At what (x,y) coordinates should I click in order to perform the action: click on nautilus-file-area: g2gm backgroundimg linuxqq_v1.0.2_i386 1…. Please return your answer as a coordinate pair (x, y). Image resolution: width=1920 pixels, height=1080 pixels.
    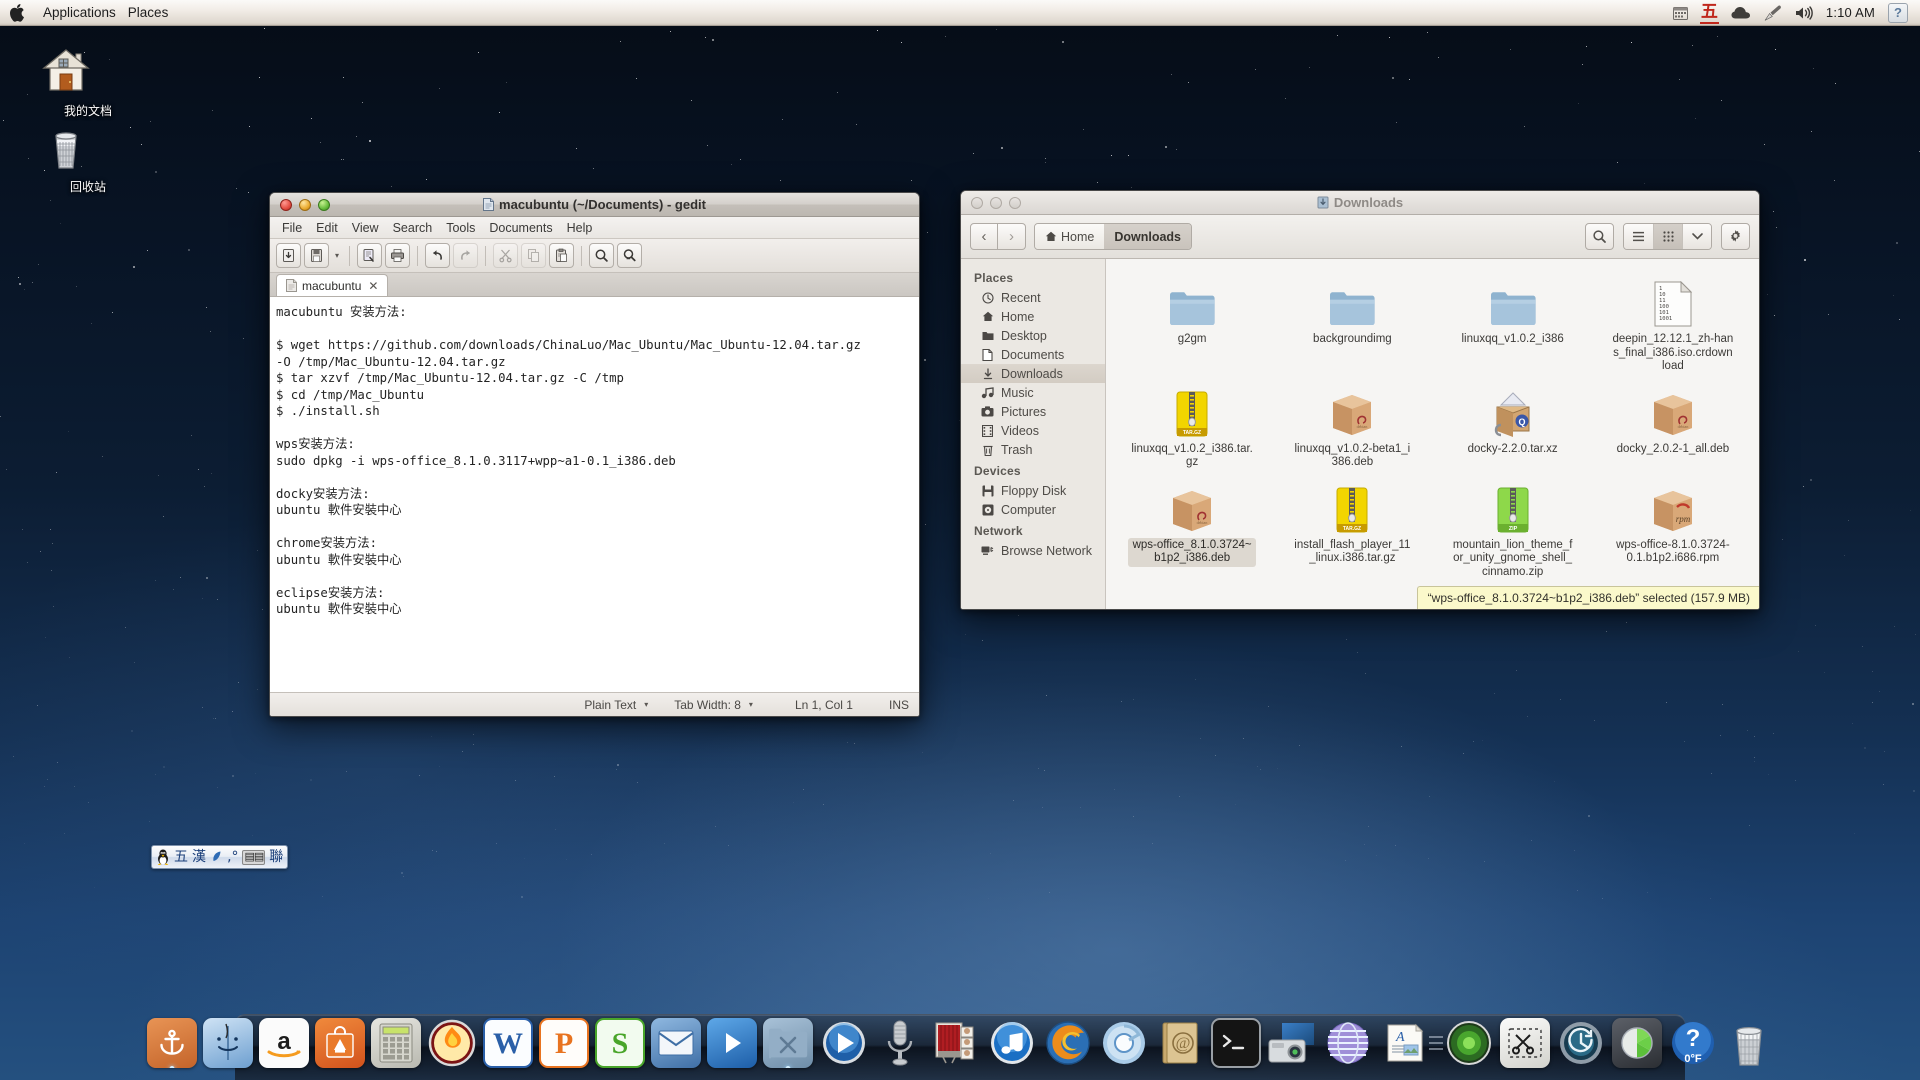
    Looking at the image, I should click on (1432, 434).